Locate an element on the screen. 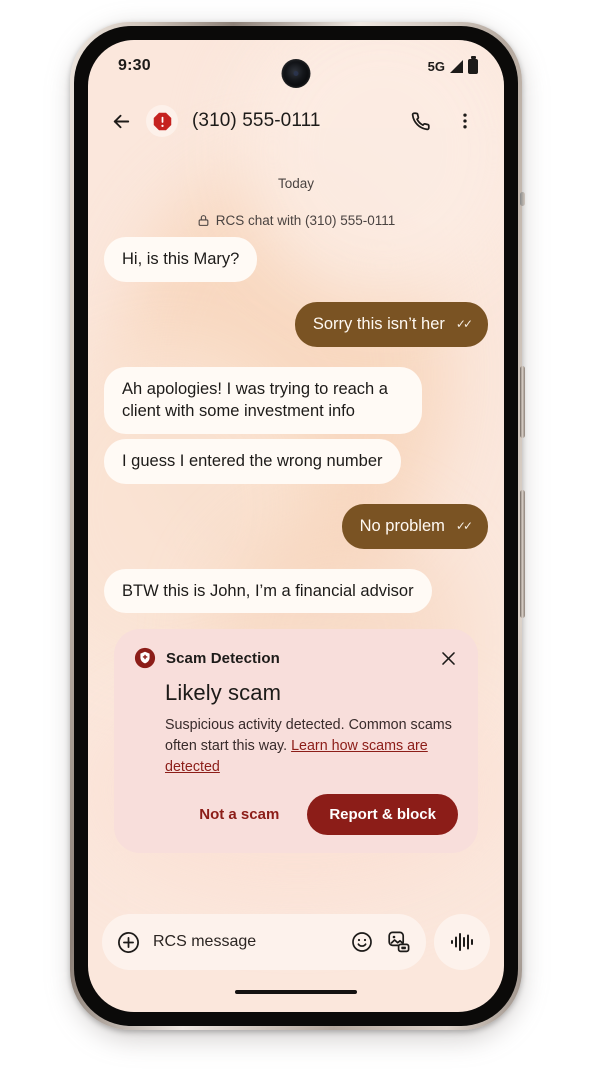 This screenshot has width=591, height=1078. back-arrow-icon is located at coordinates (121, 121).